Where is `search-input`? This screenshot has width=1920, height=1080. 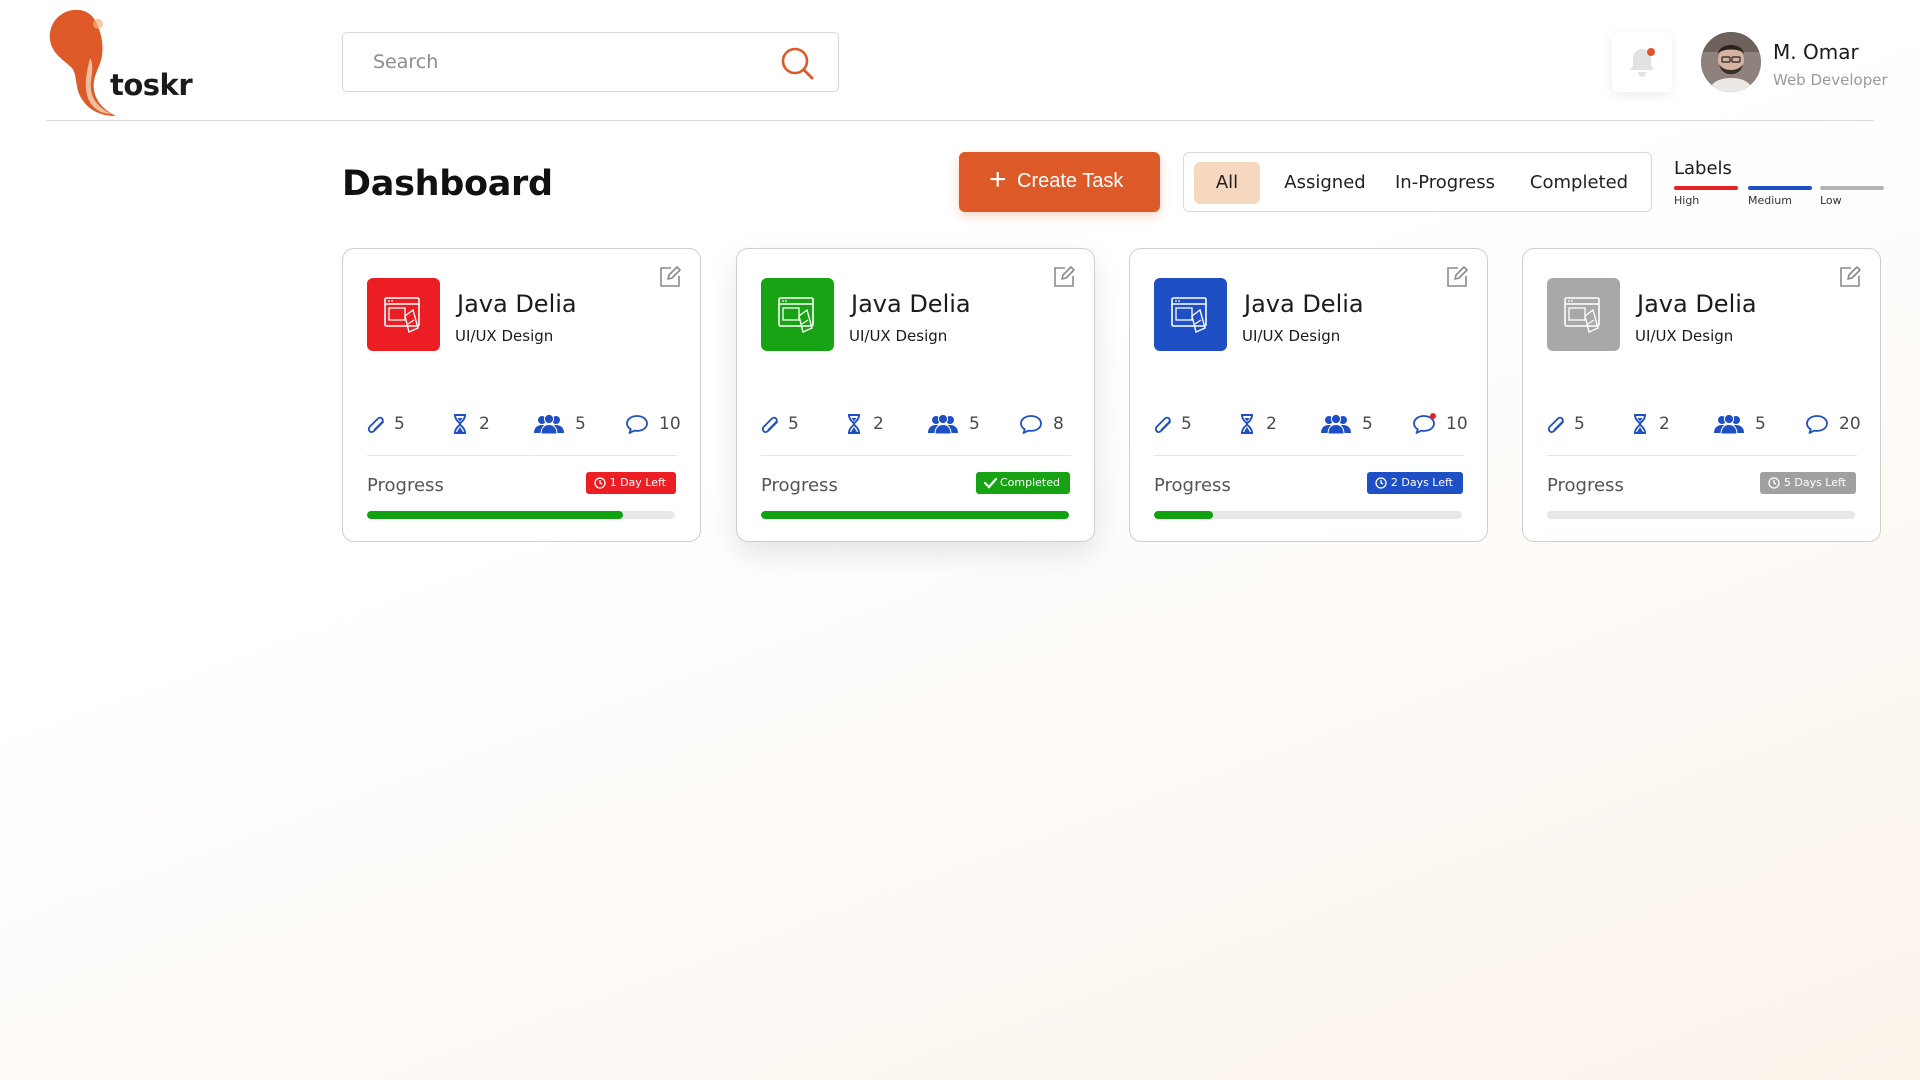 search-input is located at coordinates (557, 62).